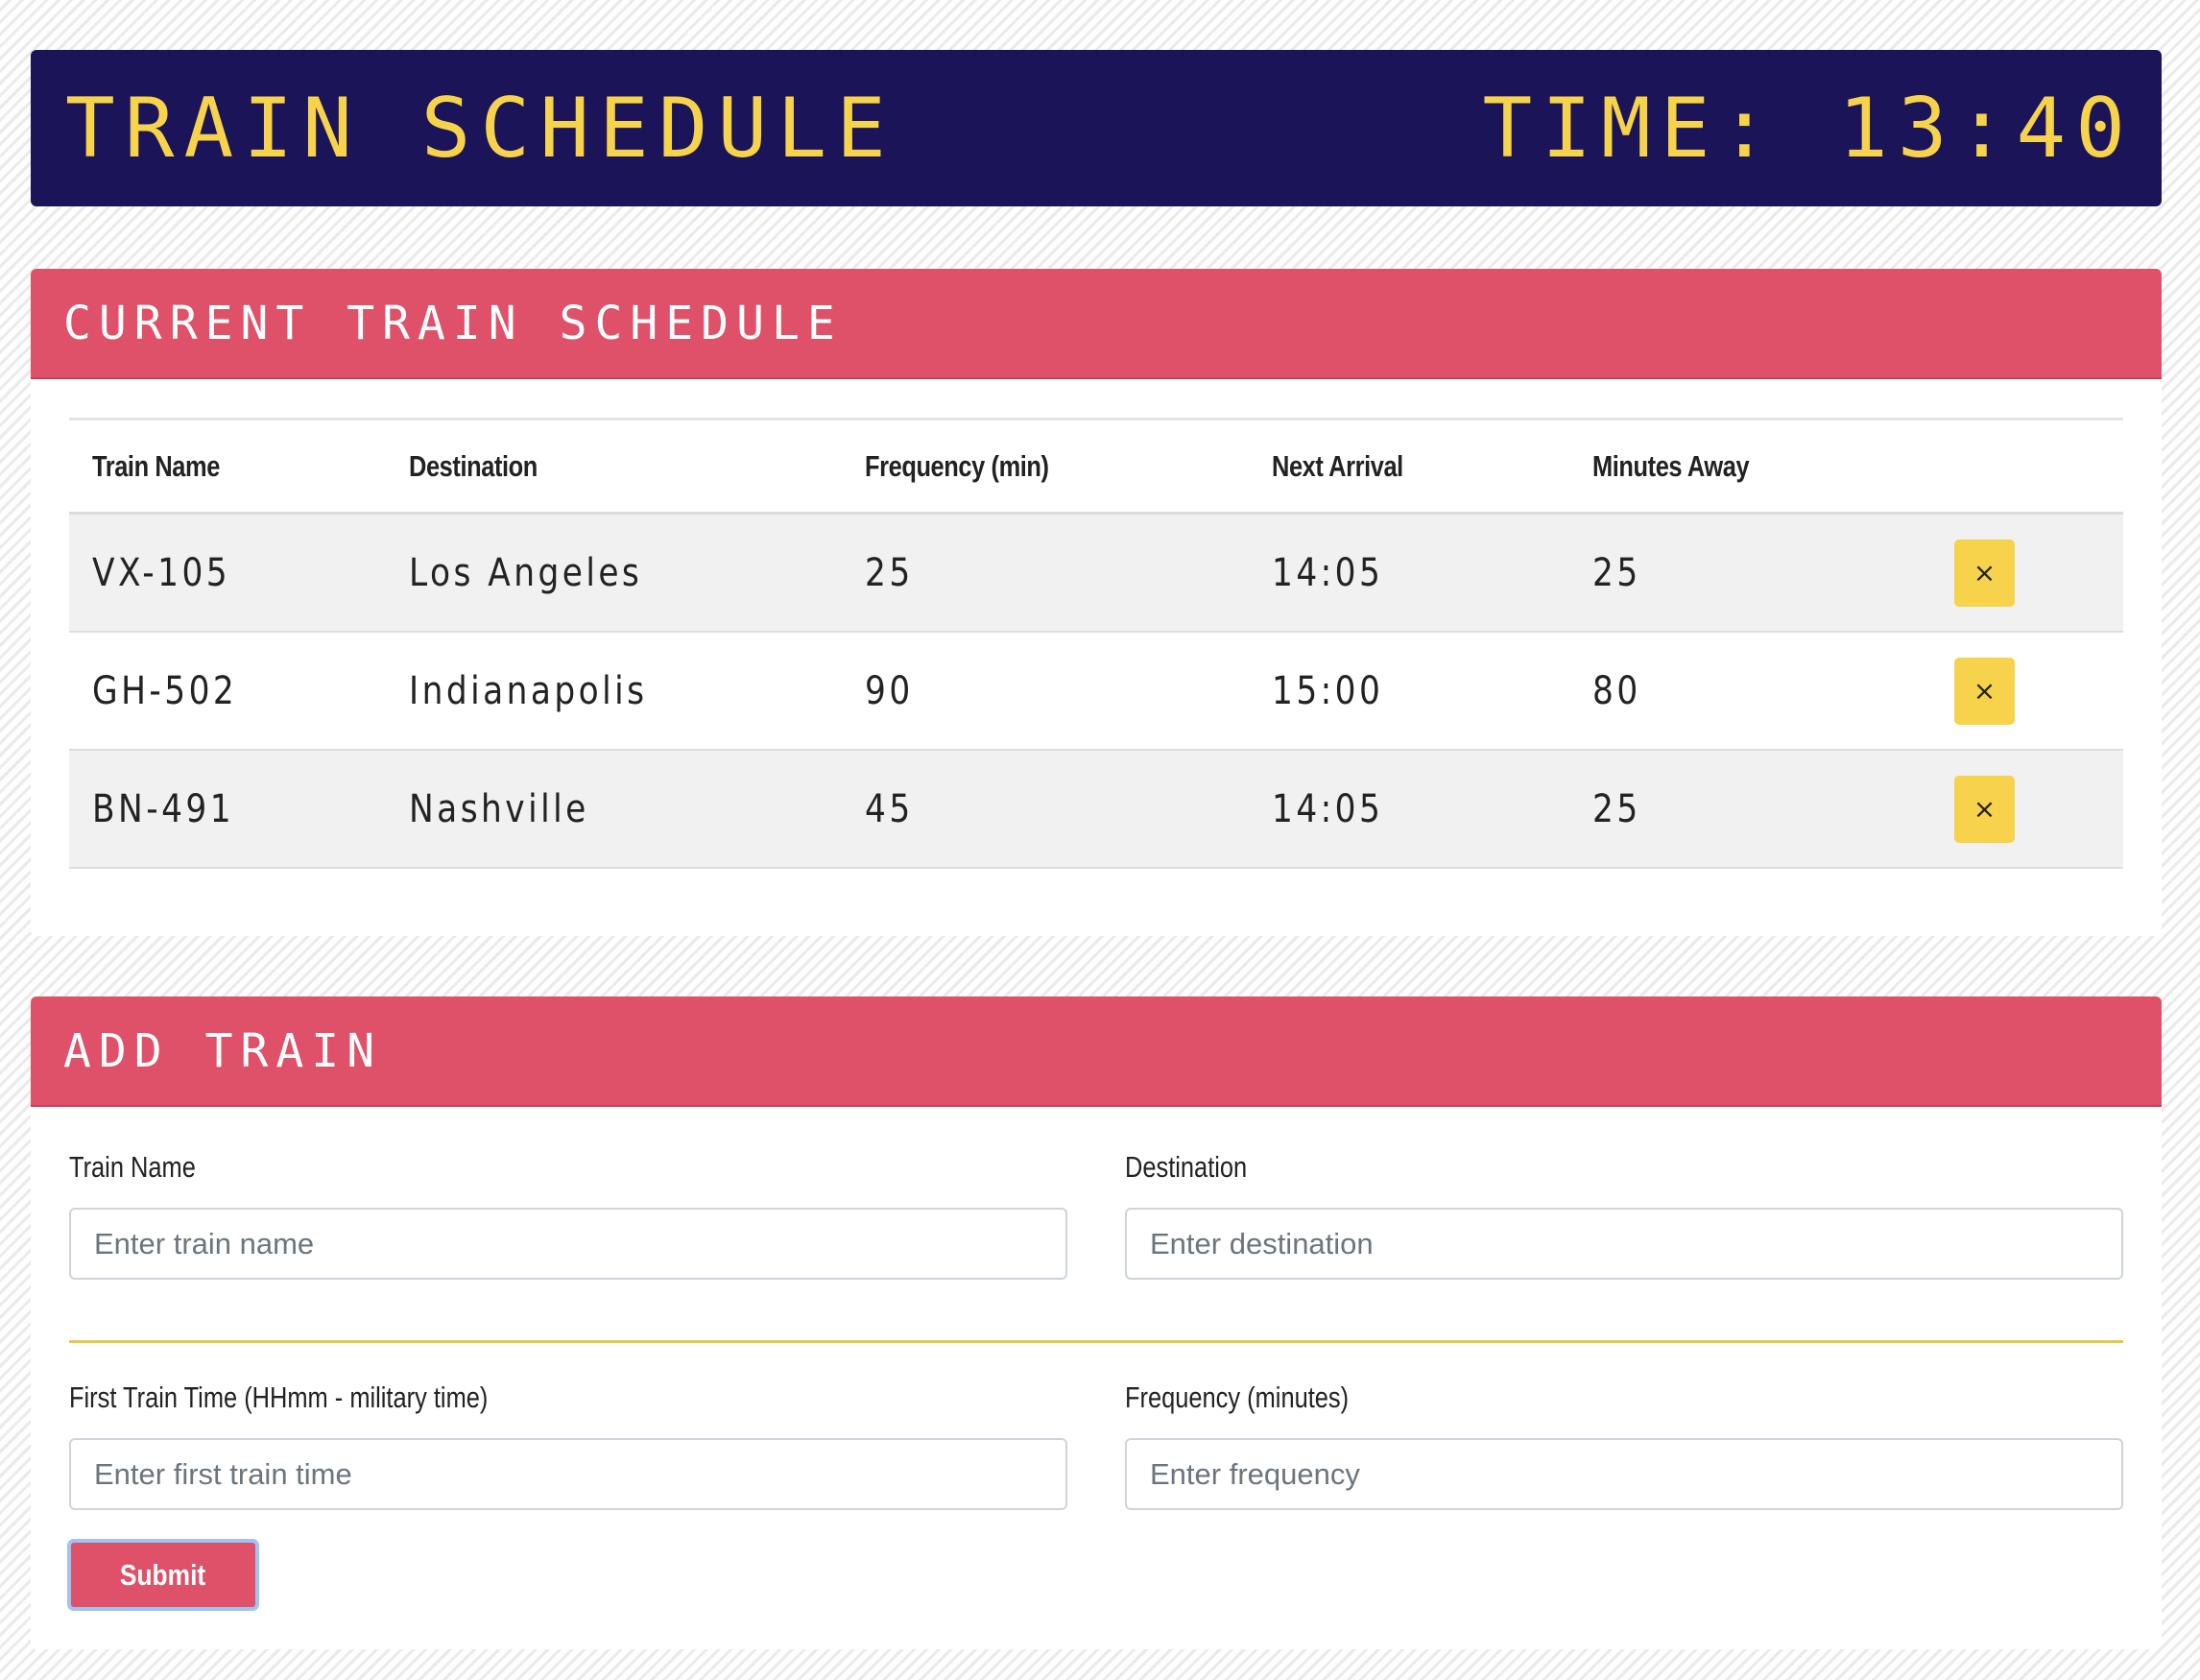 This screenshot has height=1680, width=2200. I want to click on cell-frequency: 90, so click(1045, 691).